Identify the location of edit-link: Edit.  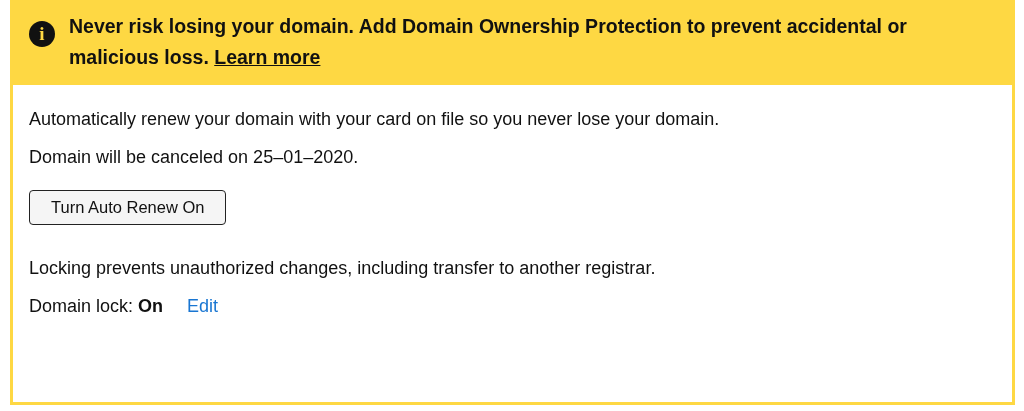
(203, 306).